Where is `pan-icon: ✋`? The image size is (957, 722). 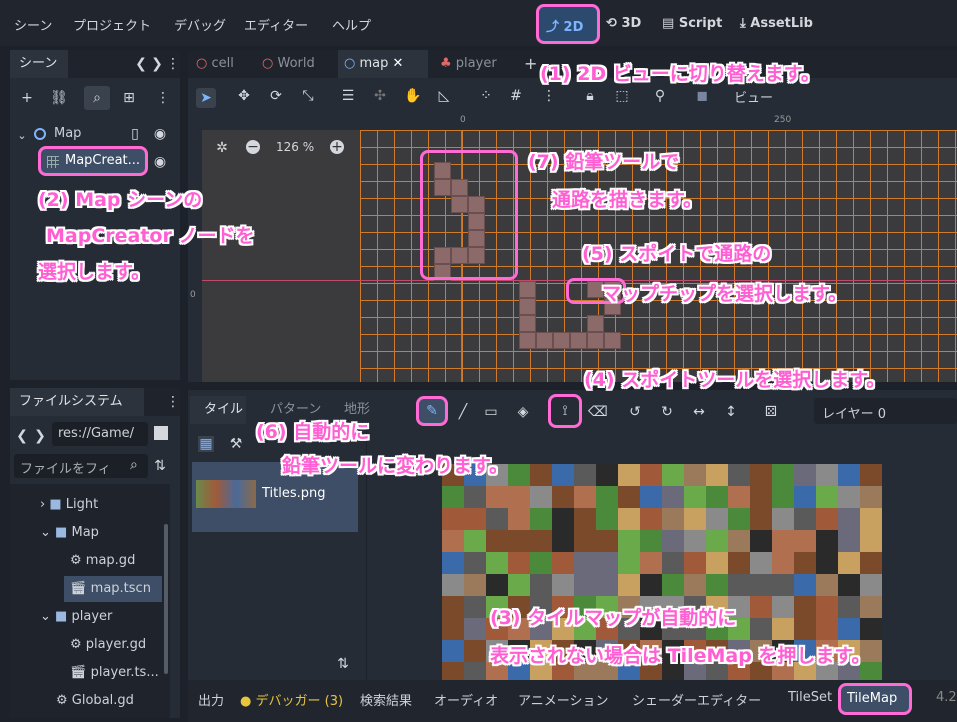
pan-icon: ✋ is located at coordinates (412, 96).